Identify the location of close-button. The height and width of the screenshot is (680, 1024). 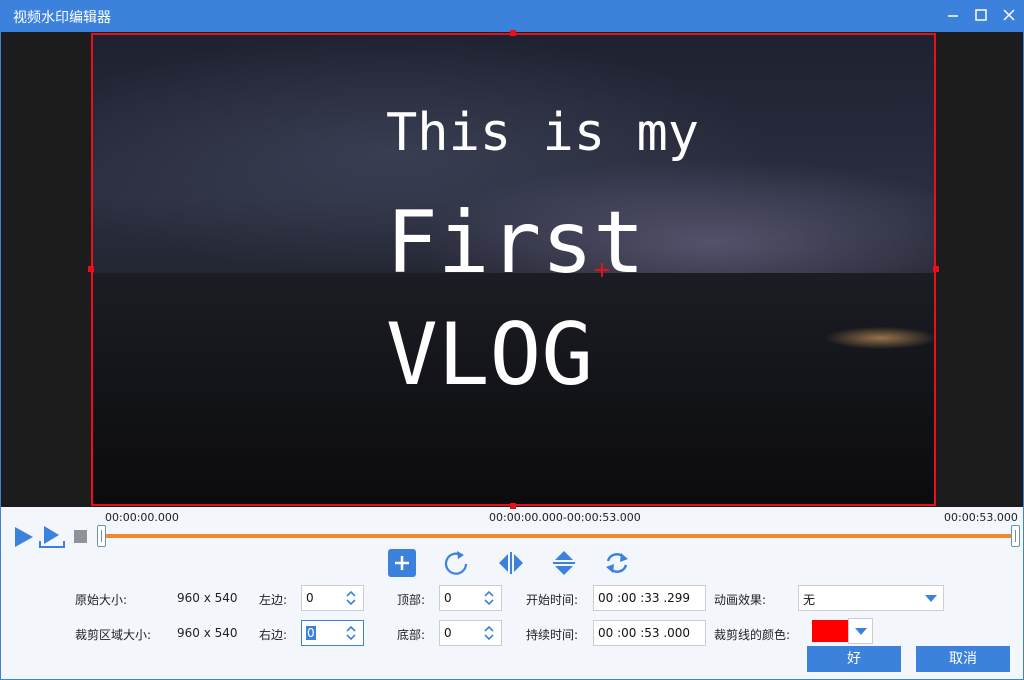
(1009, 16).